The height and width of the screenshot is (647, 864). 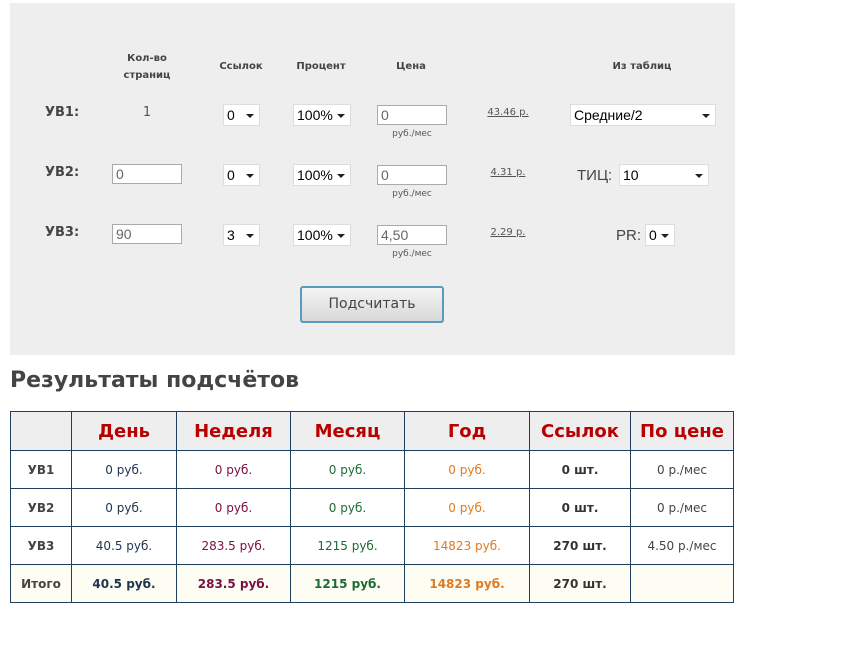 I want to click on links-select-uv1: 0, so click(x=241, y=115).